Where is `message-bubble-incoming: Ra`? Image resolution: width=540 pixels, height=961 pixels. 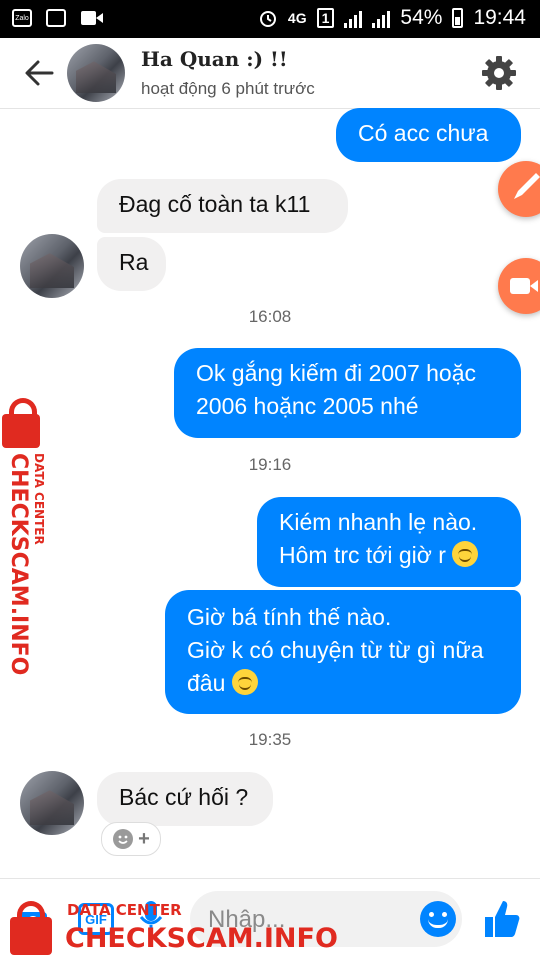 message-bubble-incoming: Ra is located at coordinates (131, 264).